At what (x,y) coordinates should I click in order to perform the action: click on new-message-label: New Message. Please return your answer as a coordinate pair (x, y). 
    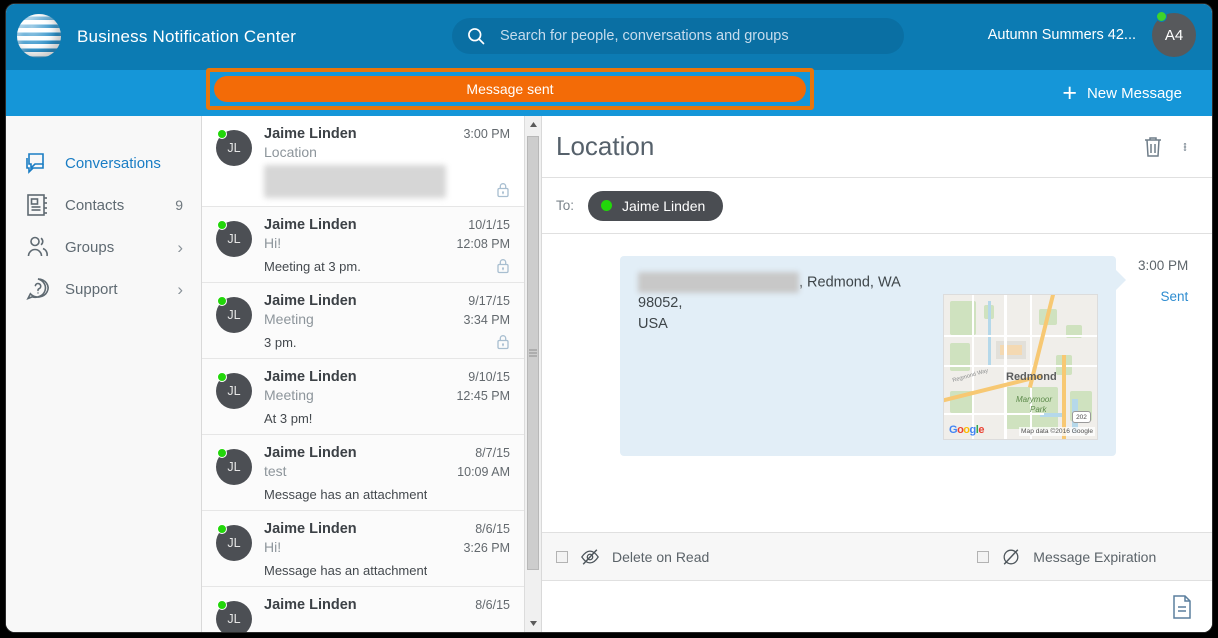
    Looking at the image, I should click on (1134, 93).